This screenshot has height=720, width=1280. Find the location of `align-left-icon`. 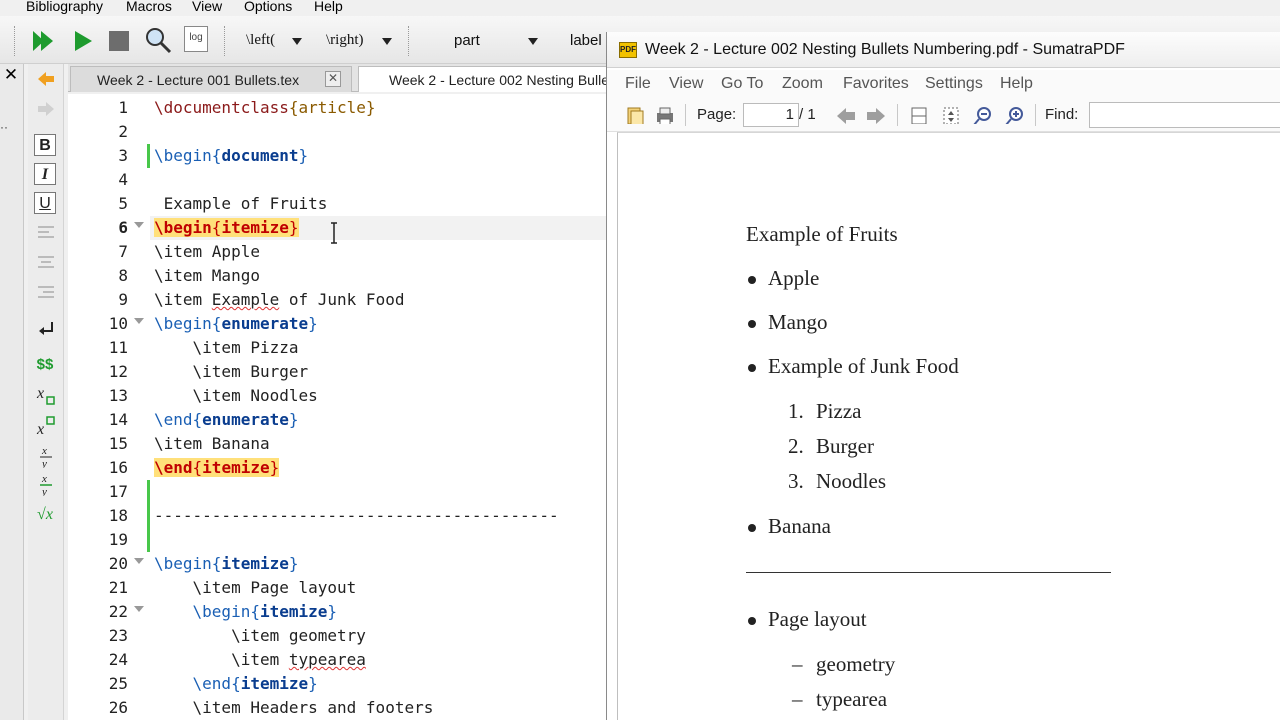

align-left-icon is located at coordinates (46, 232).